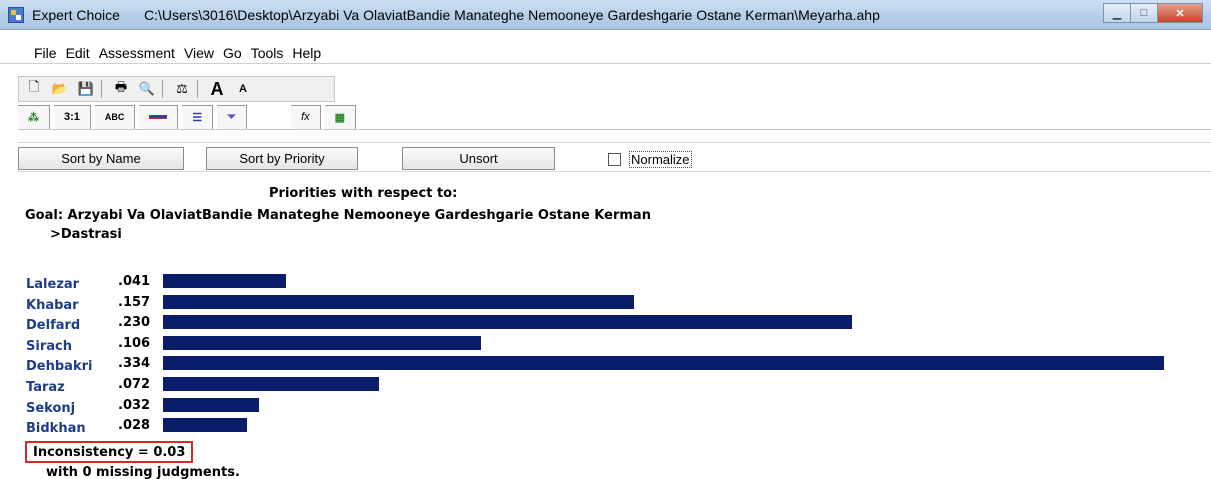  I want to click on category-label: Delfard, so click(53, 326).